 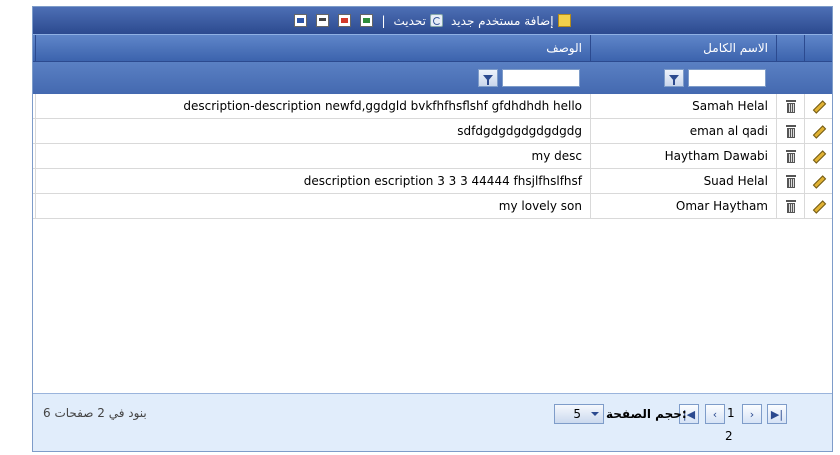 What do you see at coordinates (312, 156) in the screenshot?
I see `cell-desc: my desc` at bounding box center [312, 156].